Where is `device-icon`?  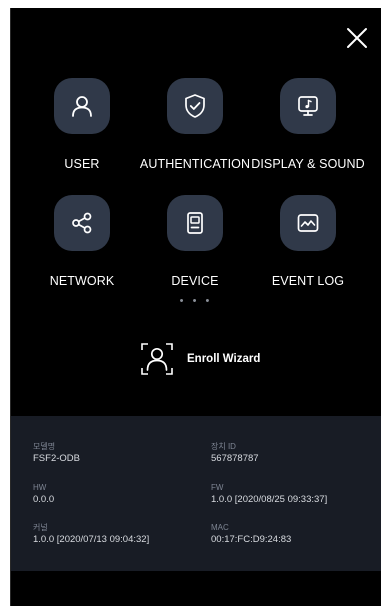
device-icon is located at coordinates (195, 223).